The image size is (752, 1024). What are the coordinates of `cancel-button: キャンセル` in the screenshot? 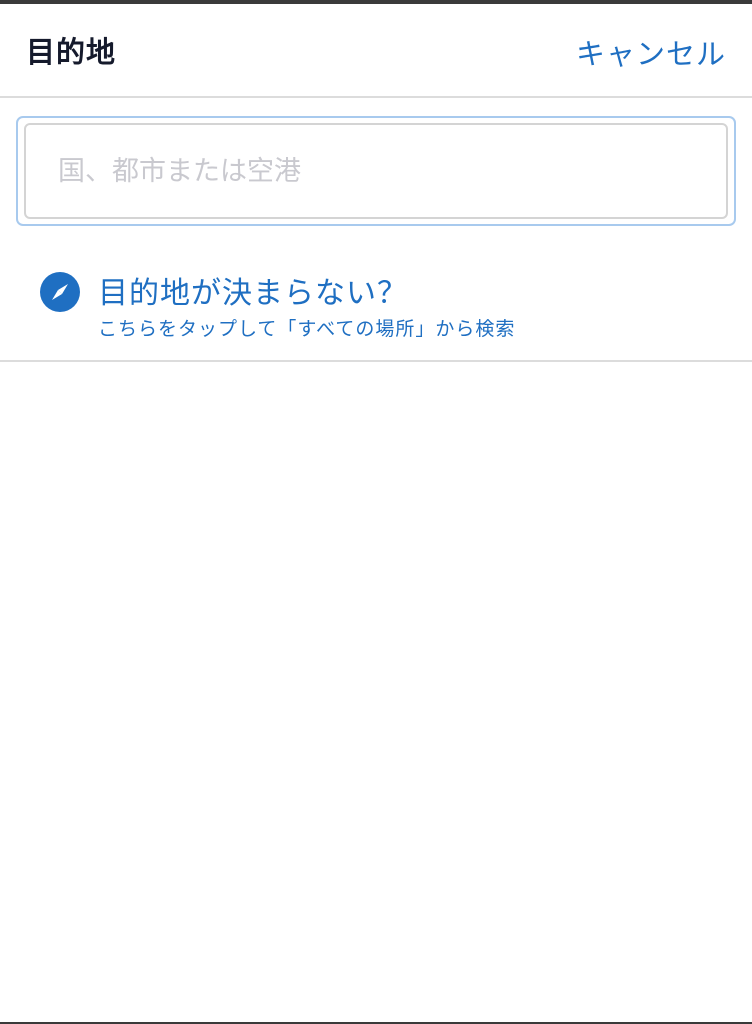 It's located at (651, 52).